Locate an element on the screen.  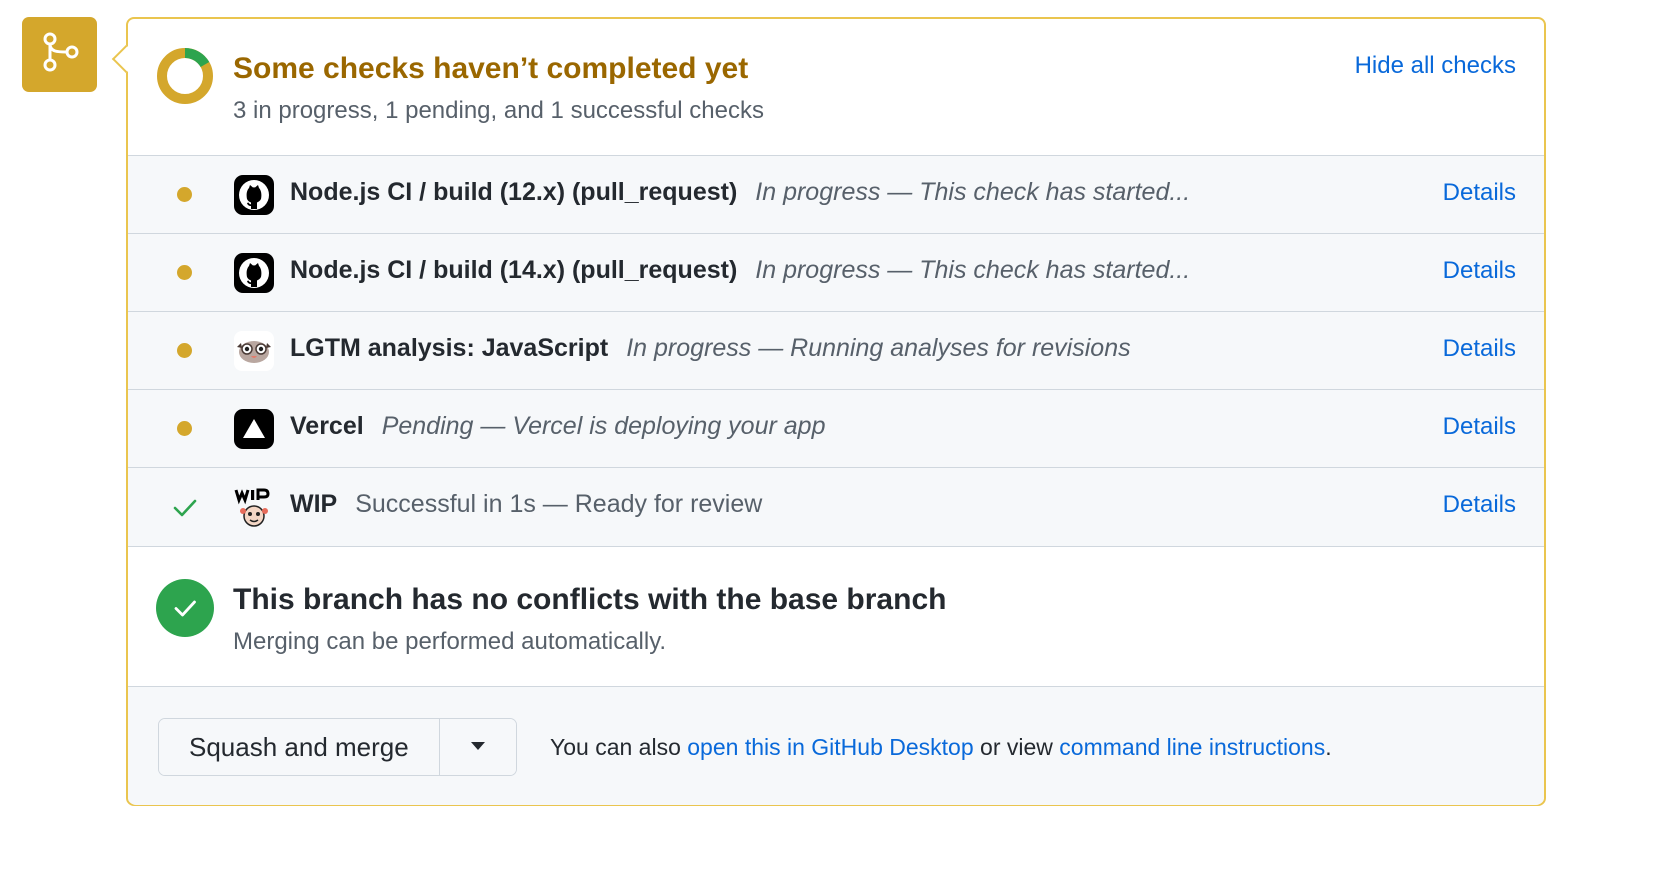
wip-bot-icon is located at coordinates (254, 507).